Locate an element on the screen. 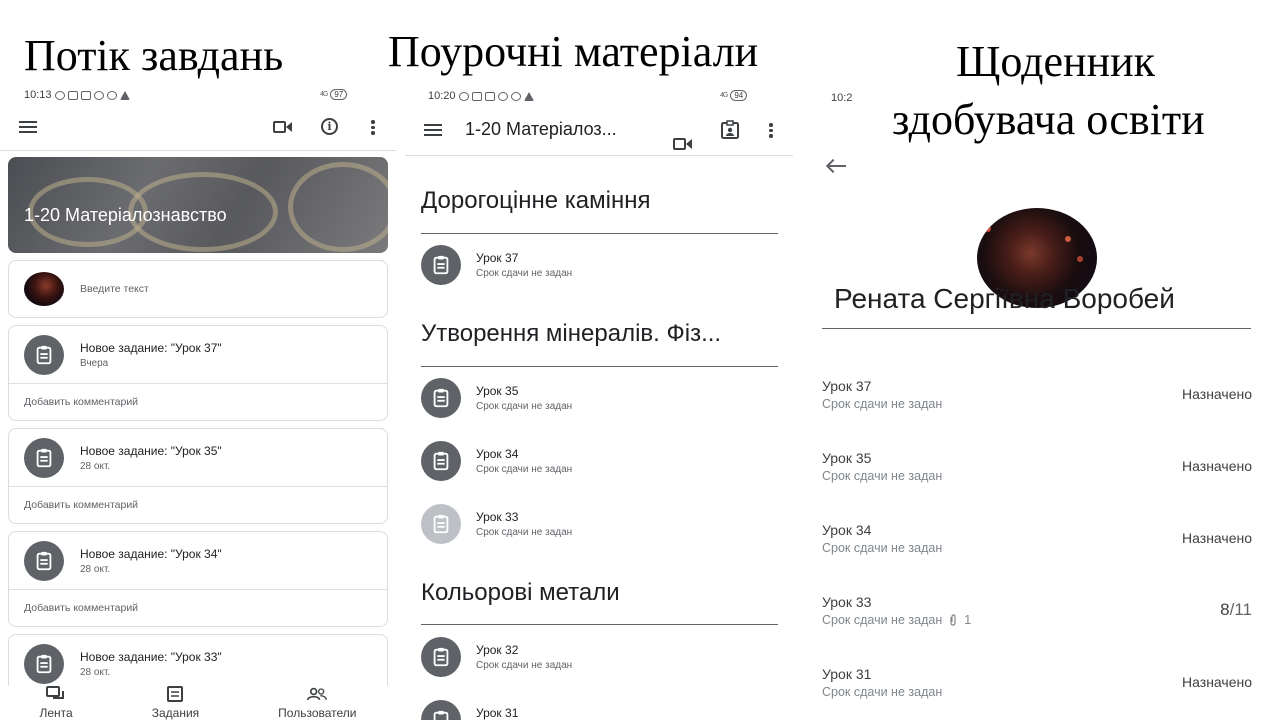  materials-slide-title: Поурочні матеріали is located at coordinates (573, 51).